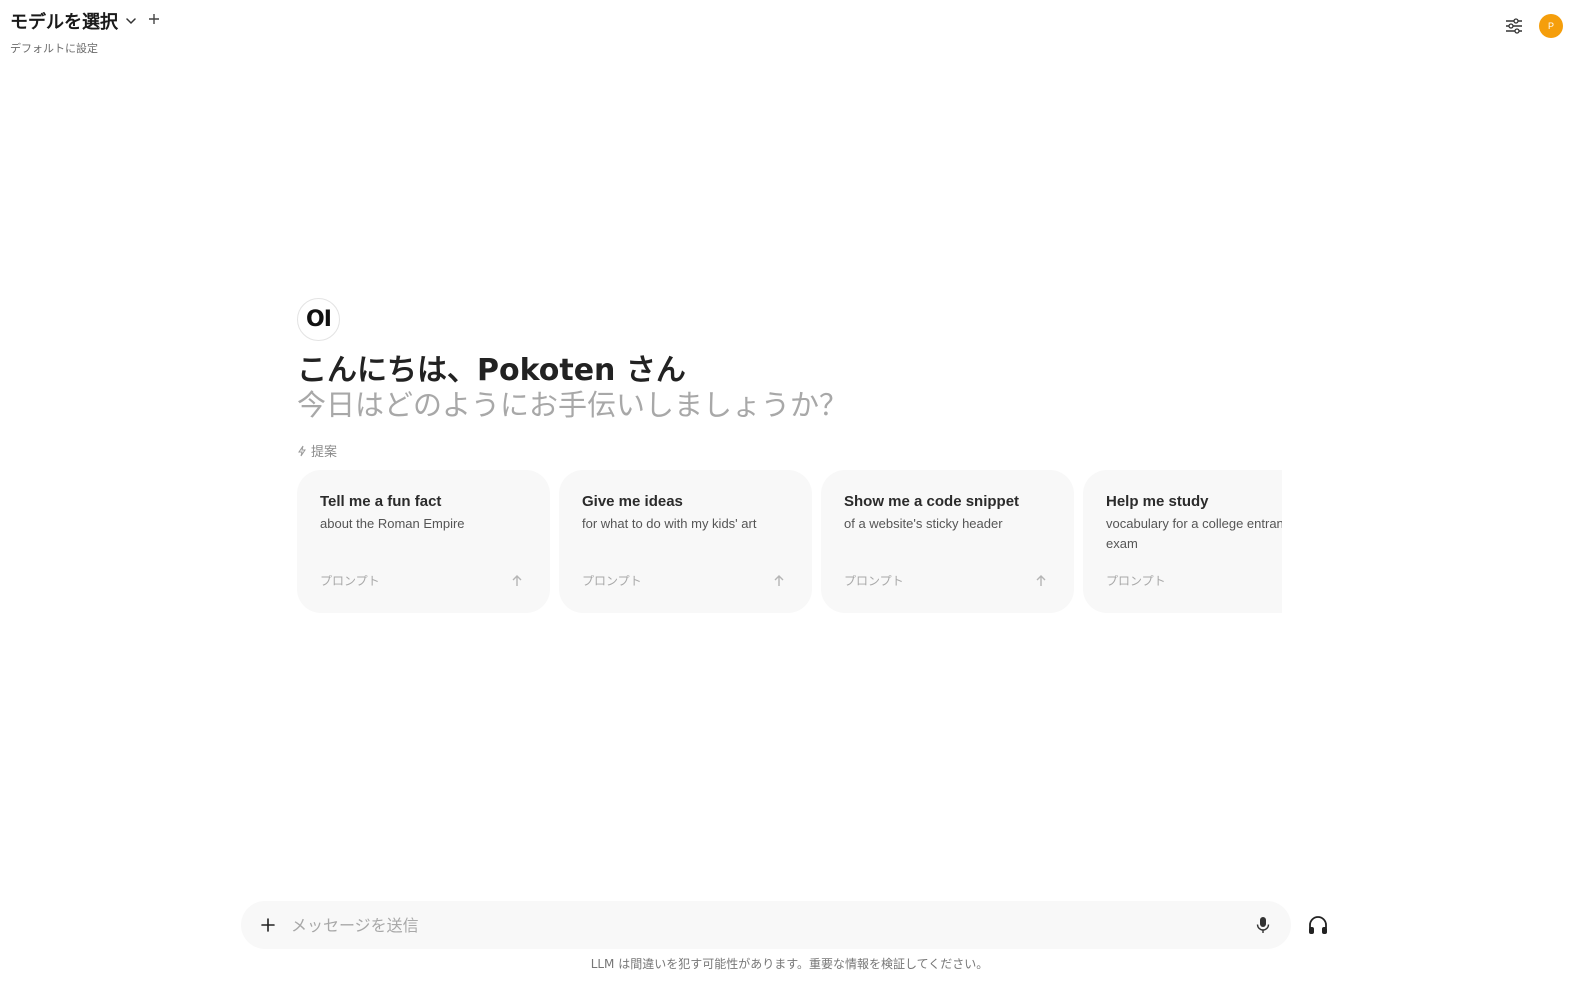 The image size is (1579, 981). Describe the element at coordinates (923, 523) in the screenshot. I see `suggestion-subtitle: of a website's sticky header` at that location.